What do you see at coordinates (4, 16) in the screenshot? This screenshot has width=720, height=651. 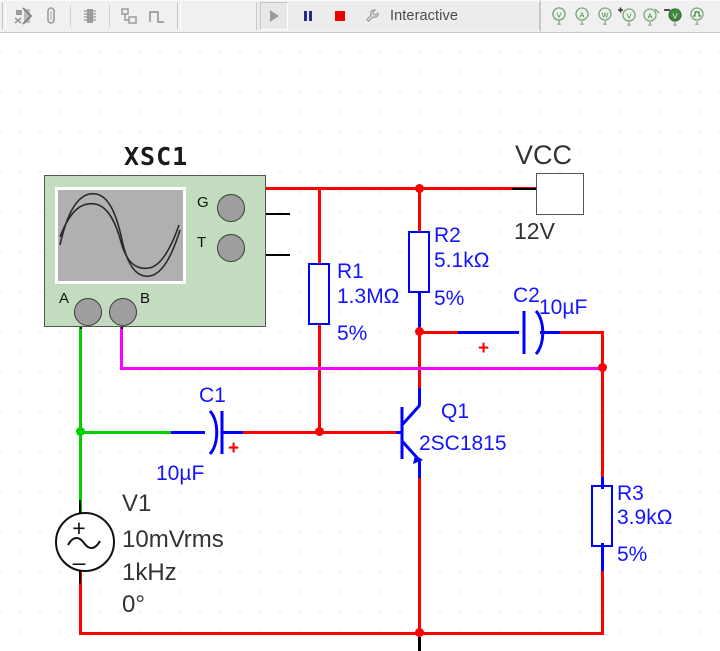 I see `toolbar-grip` at bounding box center [4, 16].